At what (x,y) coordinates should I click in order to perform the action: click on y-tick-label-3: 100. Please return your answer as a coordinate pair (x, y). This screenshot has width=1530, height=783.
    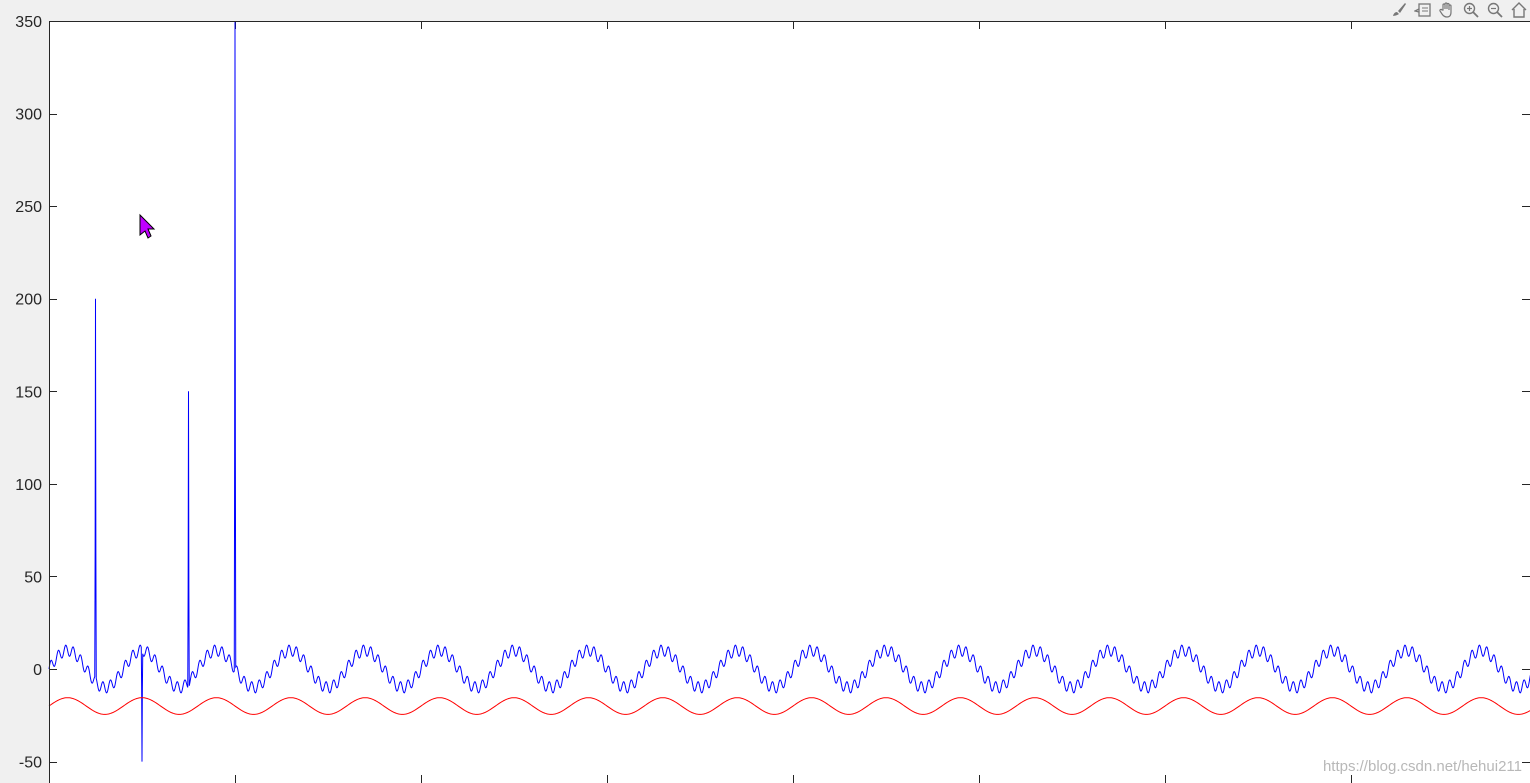
    Looking at the image, I should click on (28, 485).